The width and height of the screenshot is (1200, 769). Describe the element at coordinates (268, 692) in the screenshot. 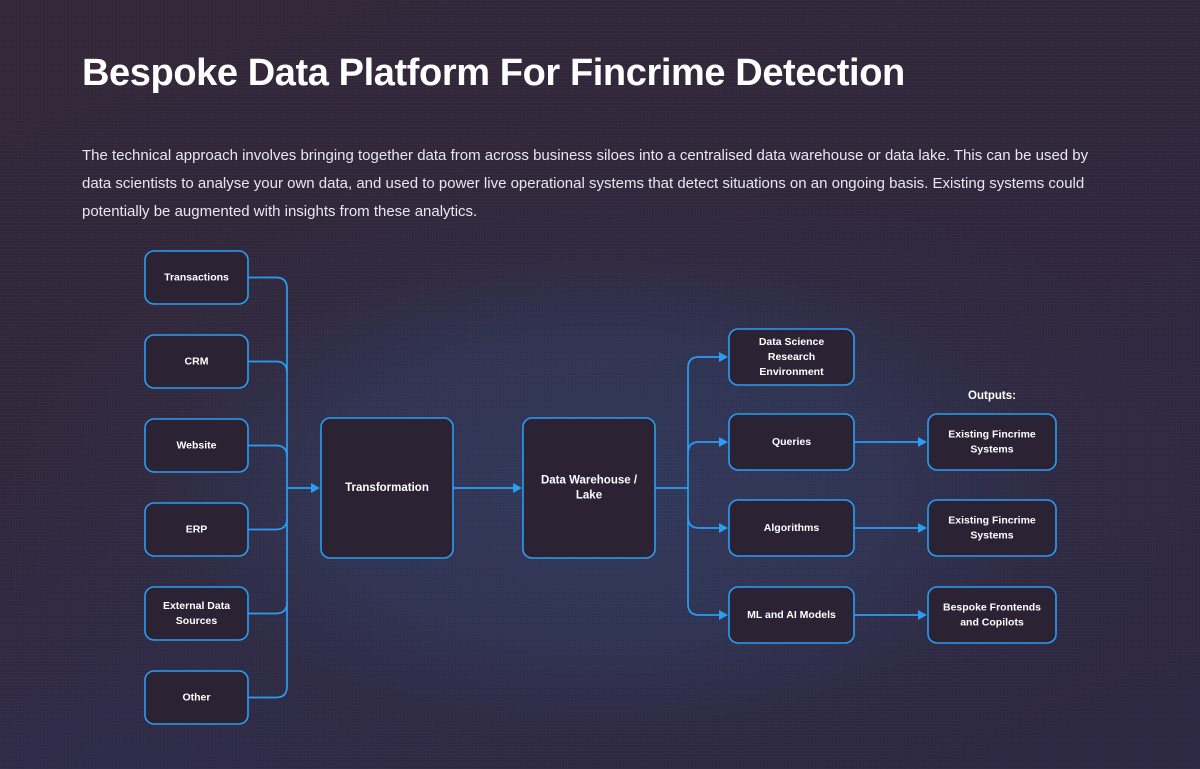

I see `connector-source-5-to-bus` at that location.